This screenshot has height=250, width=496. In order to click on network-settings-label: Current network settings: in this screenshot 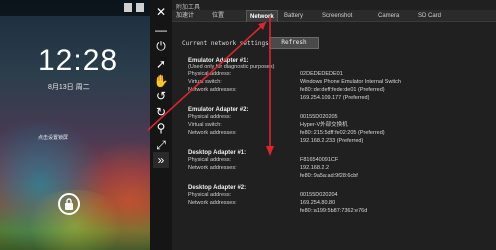, I will do `click(227, 43)`.